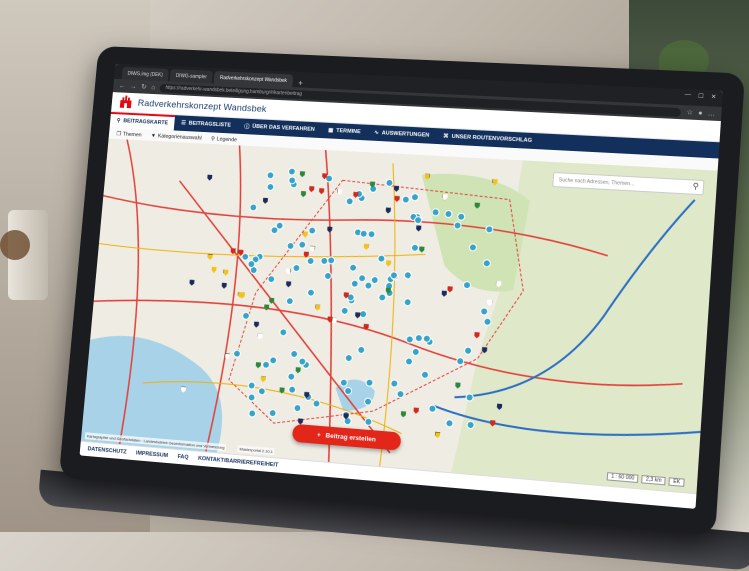 The width and height of the screenshot is (749, 571). Describe the element at coordinates (152, 454) in the screenshot. I see `footer-link-impressum: IMPRESSUM` at that location.